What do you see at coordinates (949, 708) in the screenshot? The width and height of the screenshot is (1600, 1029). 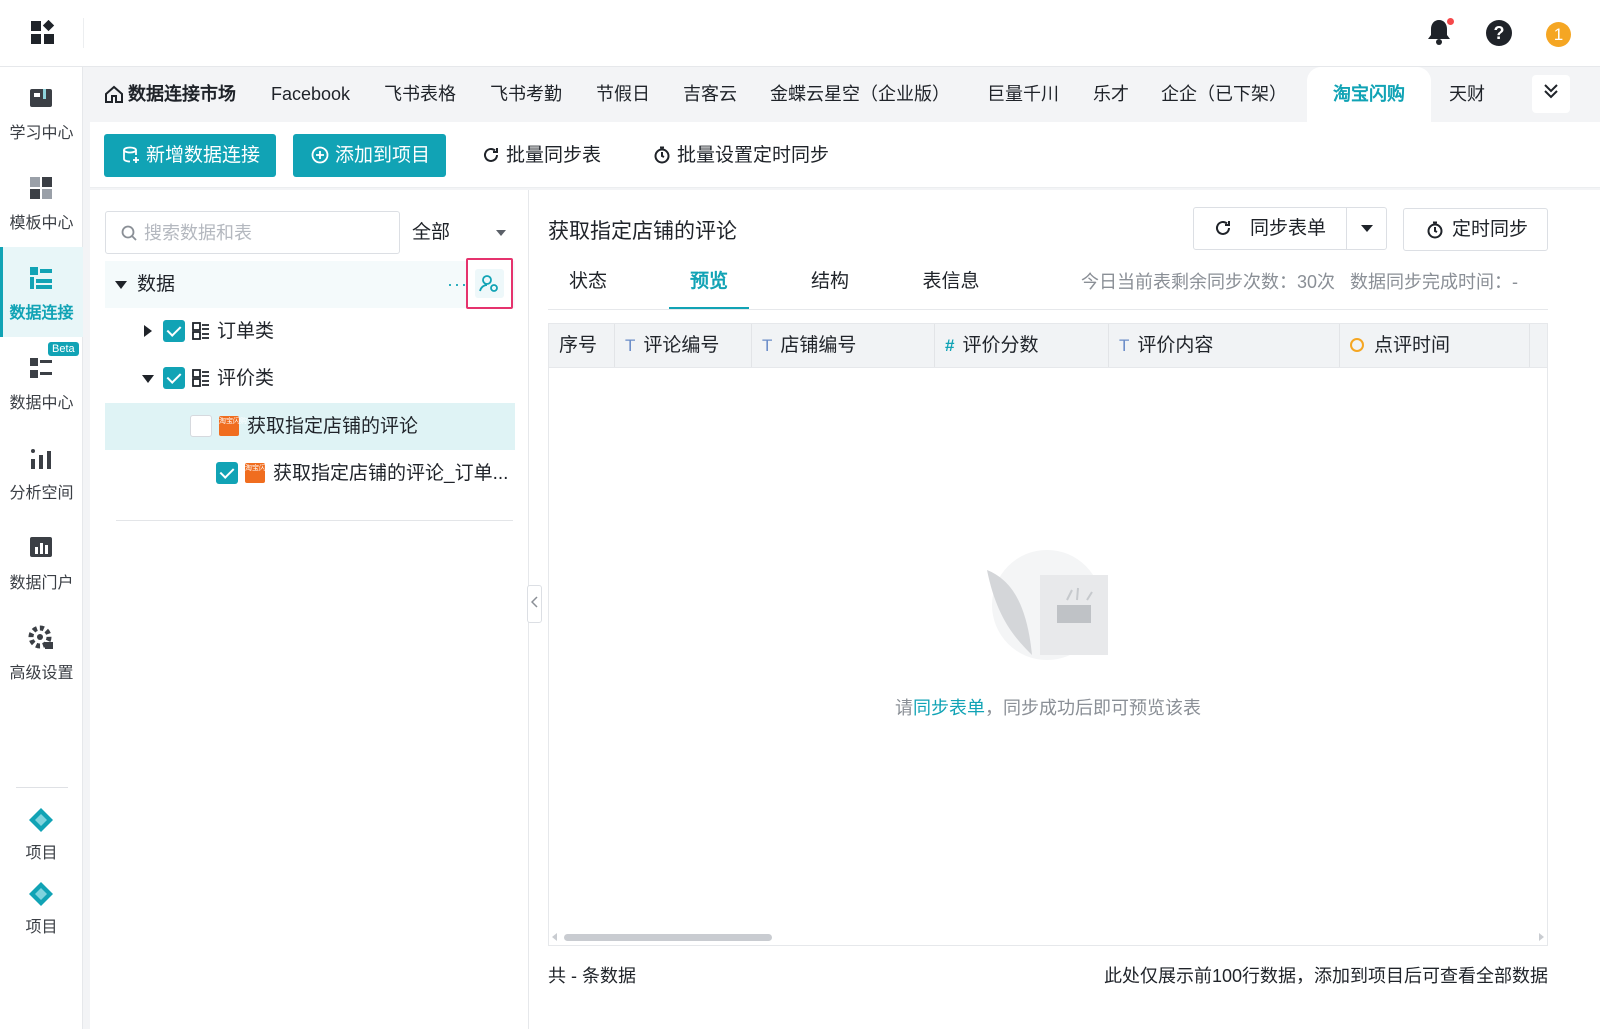 I see `empty-sync-link: 同步表单` at bounding box center [949, 708].